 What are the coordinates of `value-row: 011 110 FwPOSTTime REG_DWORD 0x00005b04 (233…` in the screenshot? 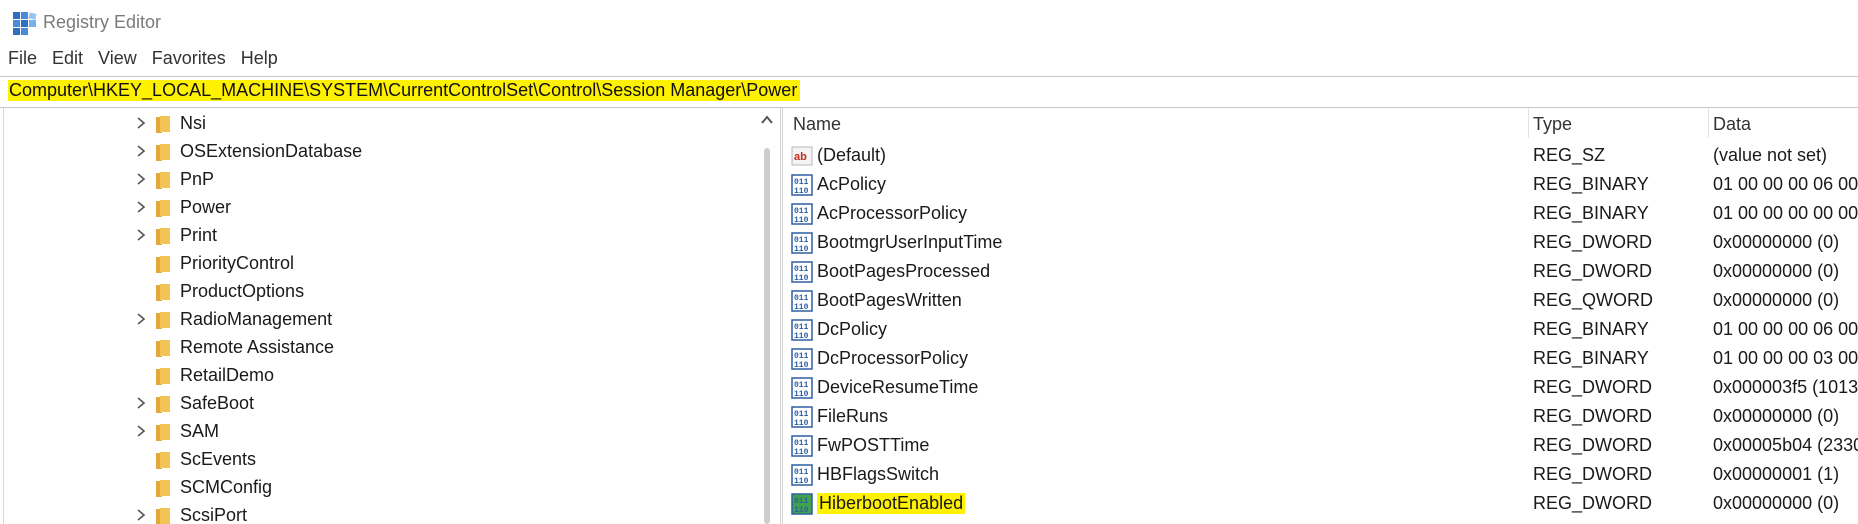 It's located at (1320, 446).